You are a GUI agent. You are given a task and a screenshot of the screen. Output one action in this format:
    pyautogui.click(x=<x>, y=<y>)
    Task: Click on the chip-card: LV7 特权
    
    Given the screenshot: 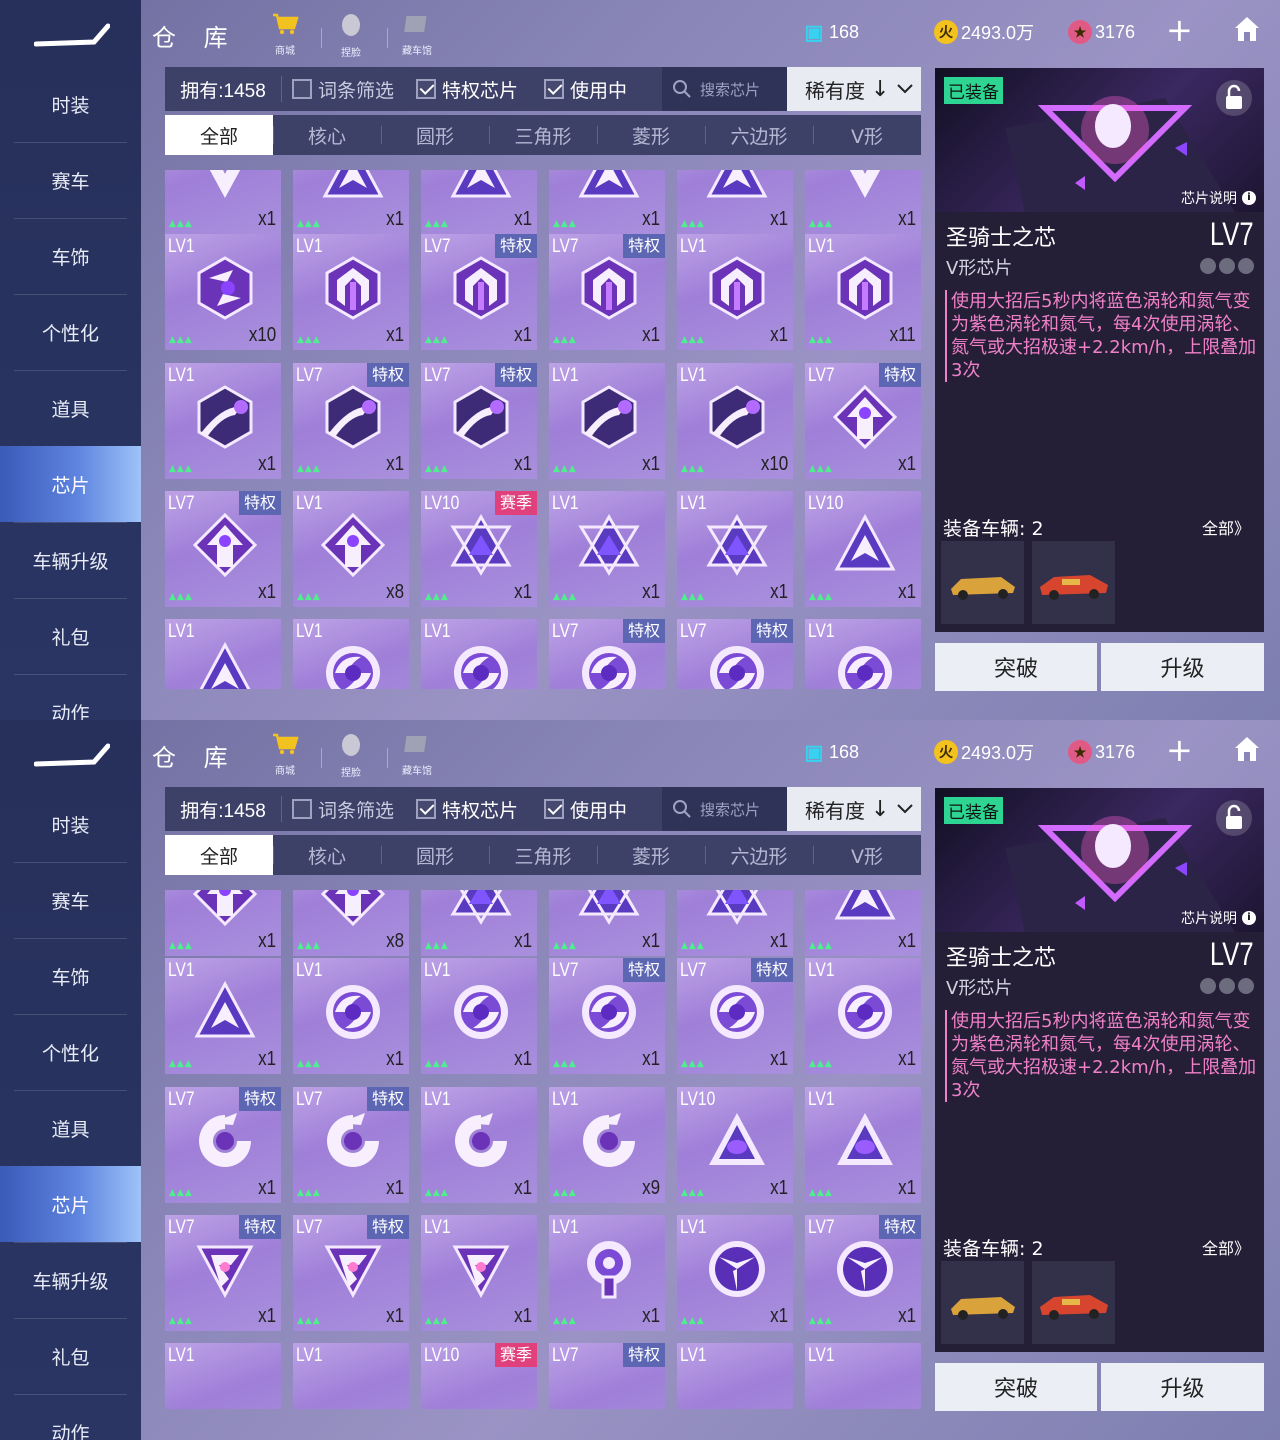 What is the action you would take?
    pyautogui.click(x=607, y=654)
    